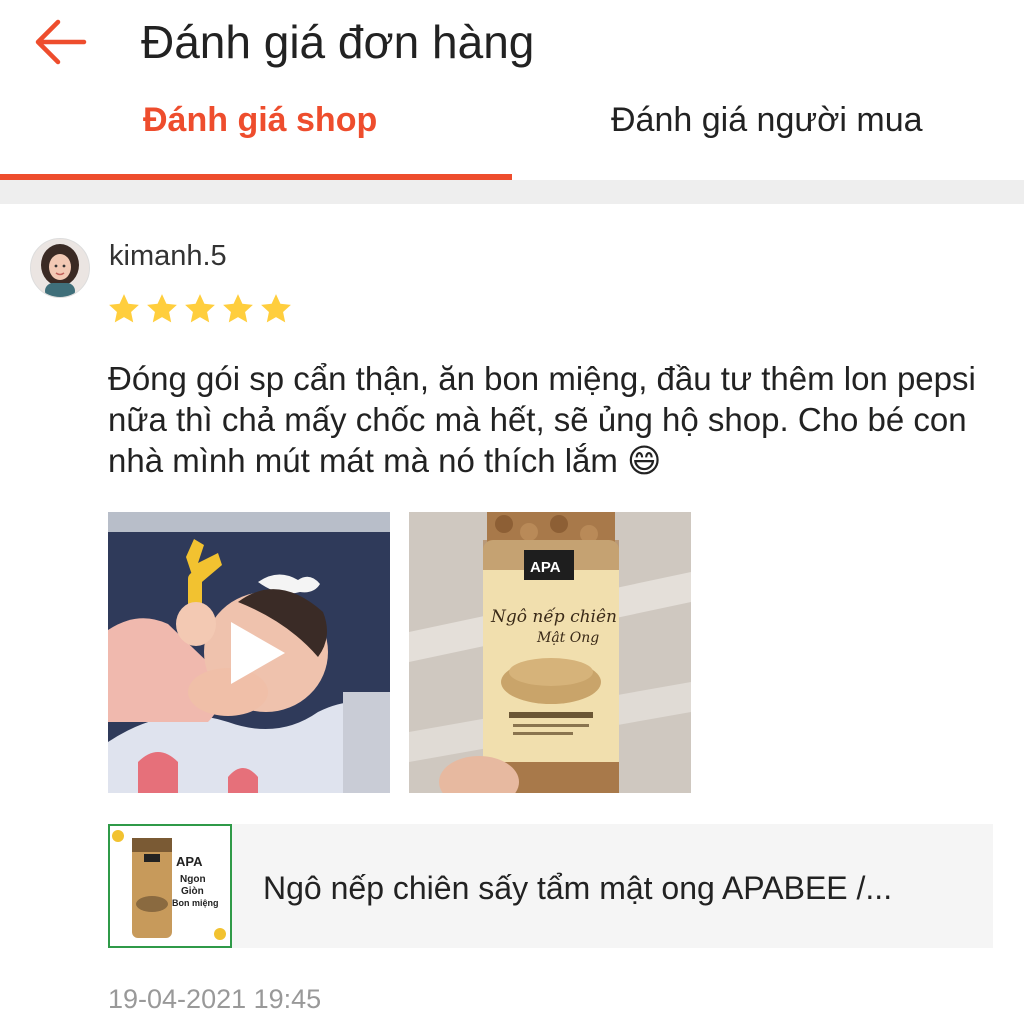 The image size is (1024, 1024). I want to click on star-rating, so click(200, 310).